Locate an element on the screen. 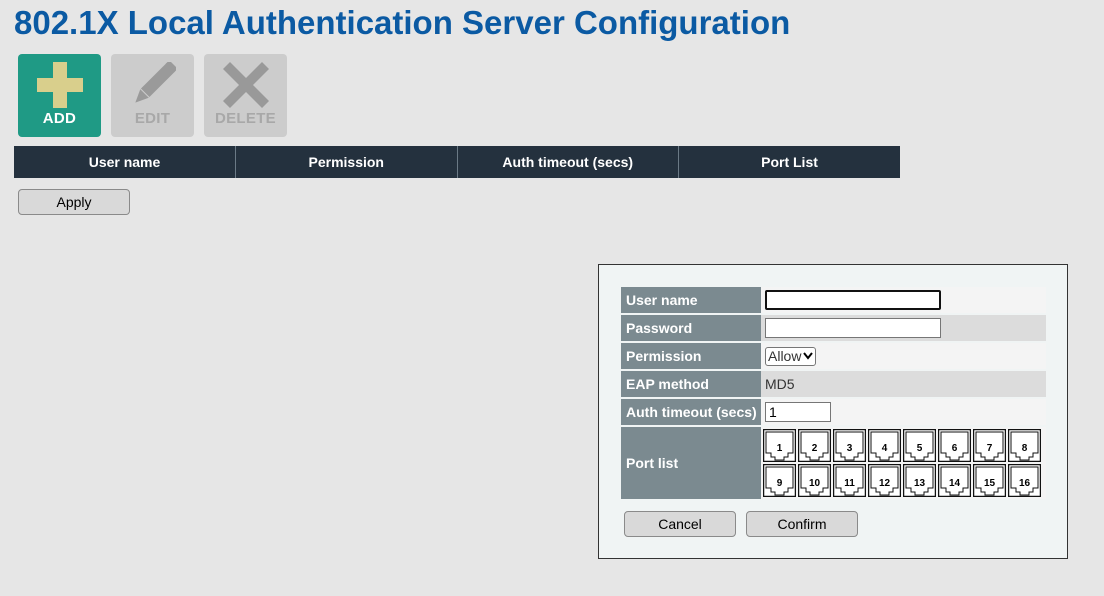 The height and width of the screenshot is (596, 1104). eap-method-label: EAP method is located at coordinates (691, 384).